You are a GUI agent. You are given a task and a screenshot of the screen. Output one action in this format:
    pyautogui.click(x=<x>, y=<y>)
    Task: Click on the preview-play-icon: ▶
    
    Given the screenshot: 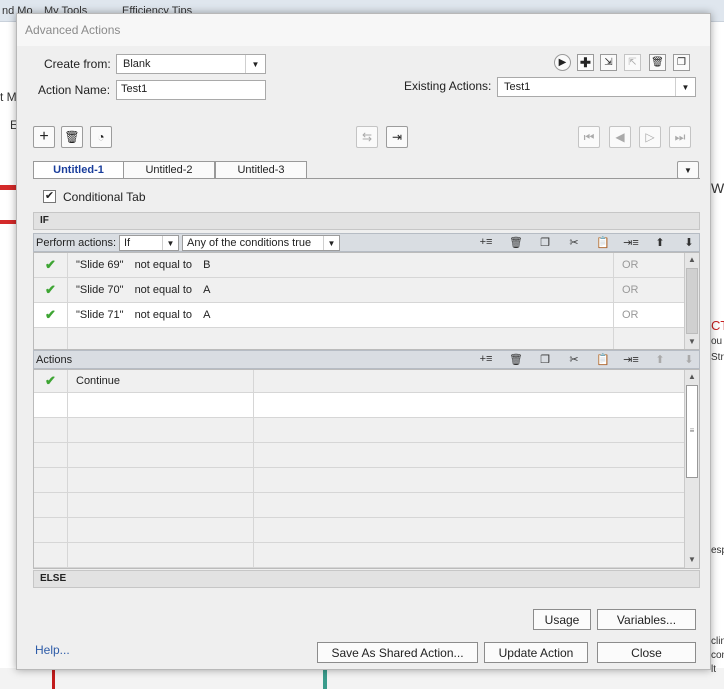 What is the action you would take?
    pyautogui.click(x=562, y=62)
    